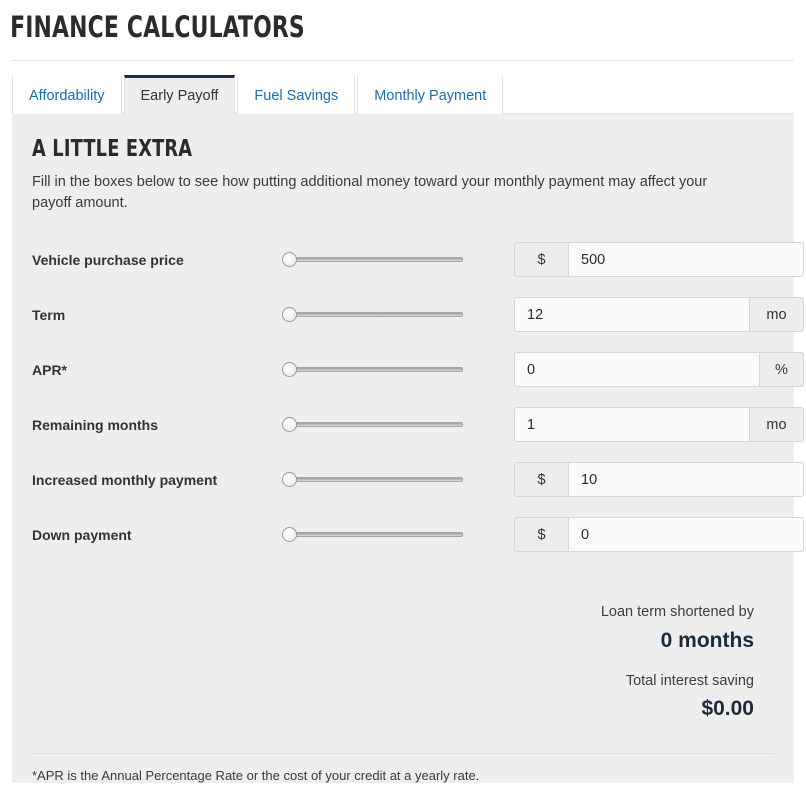  I want to click on field-input-group: %, so click(659, 370).